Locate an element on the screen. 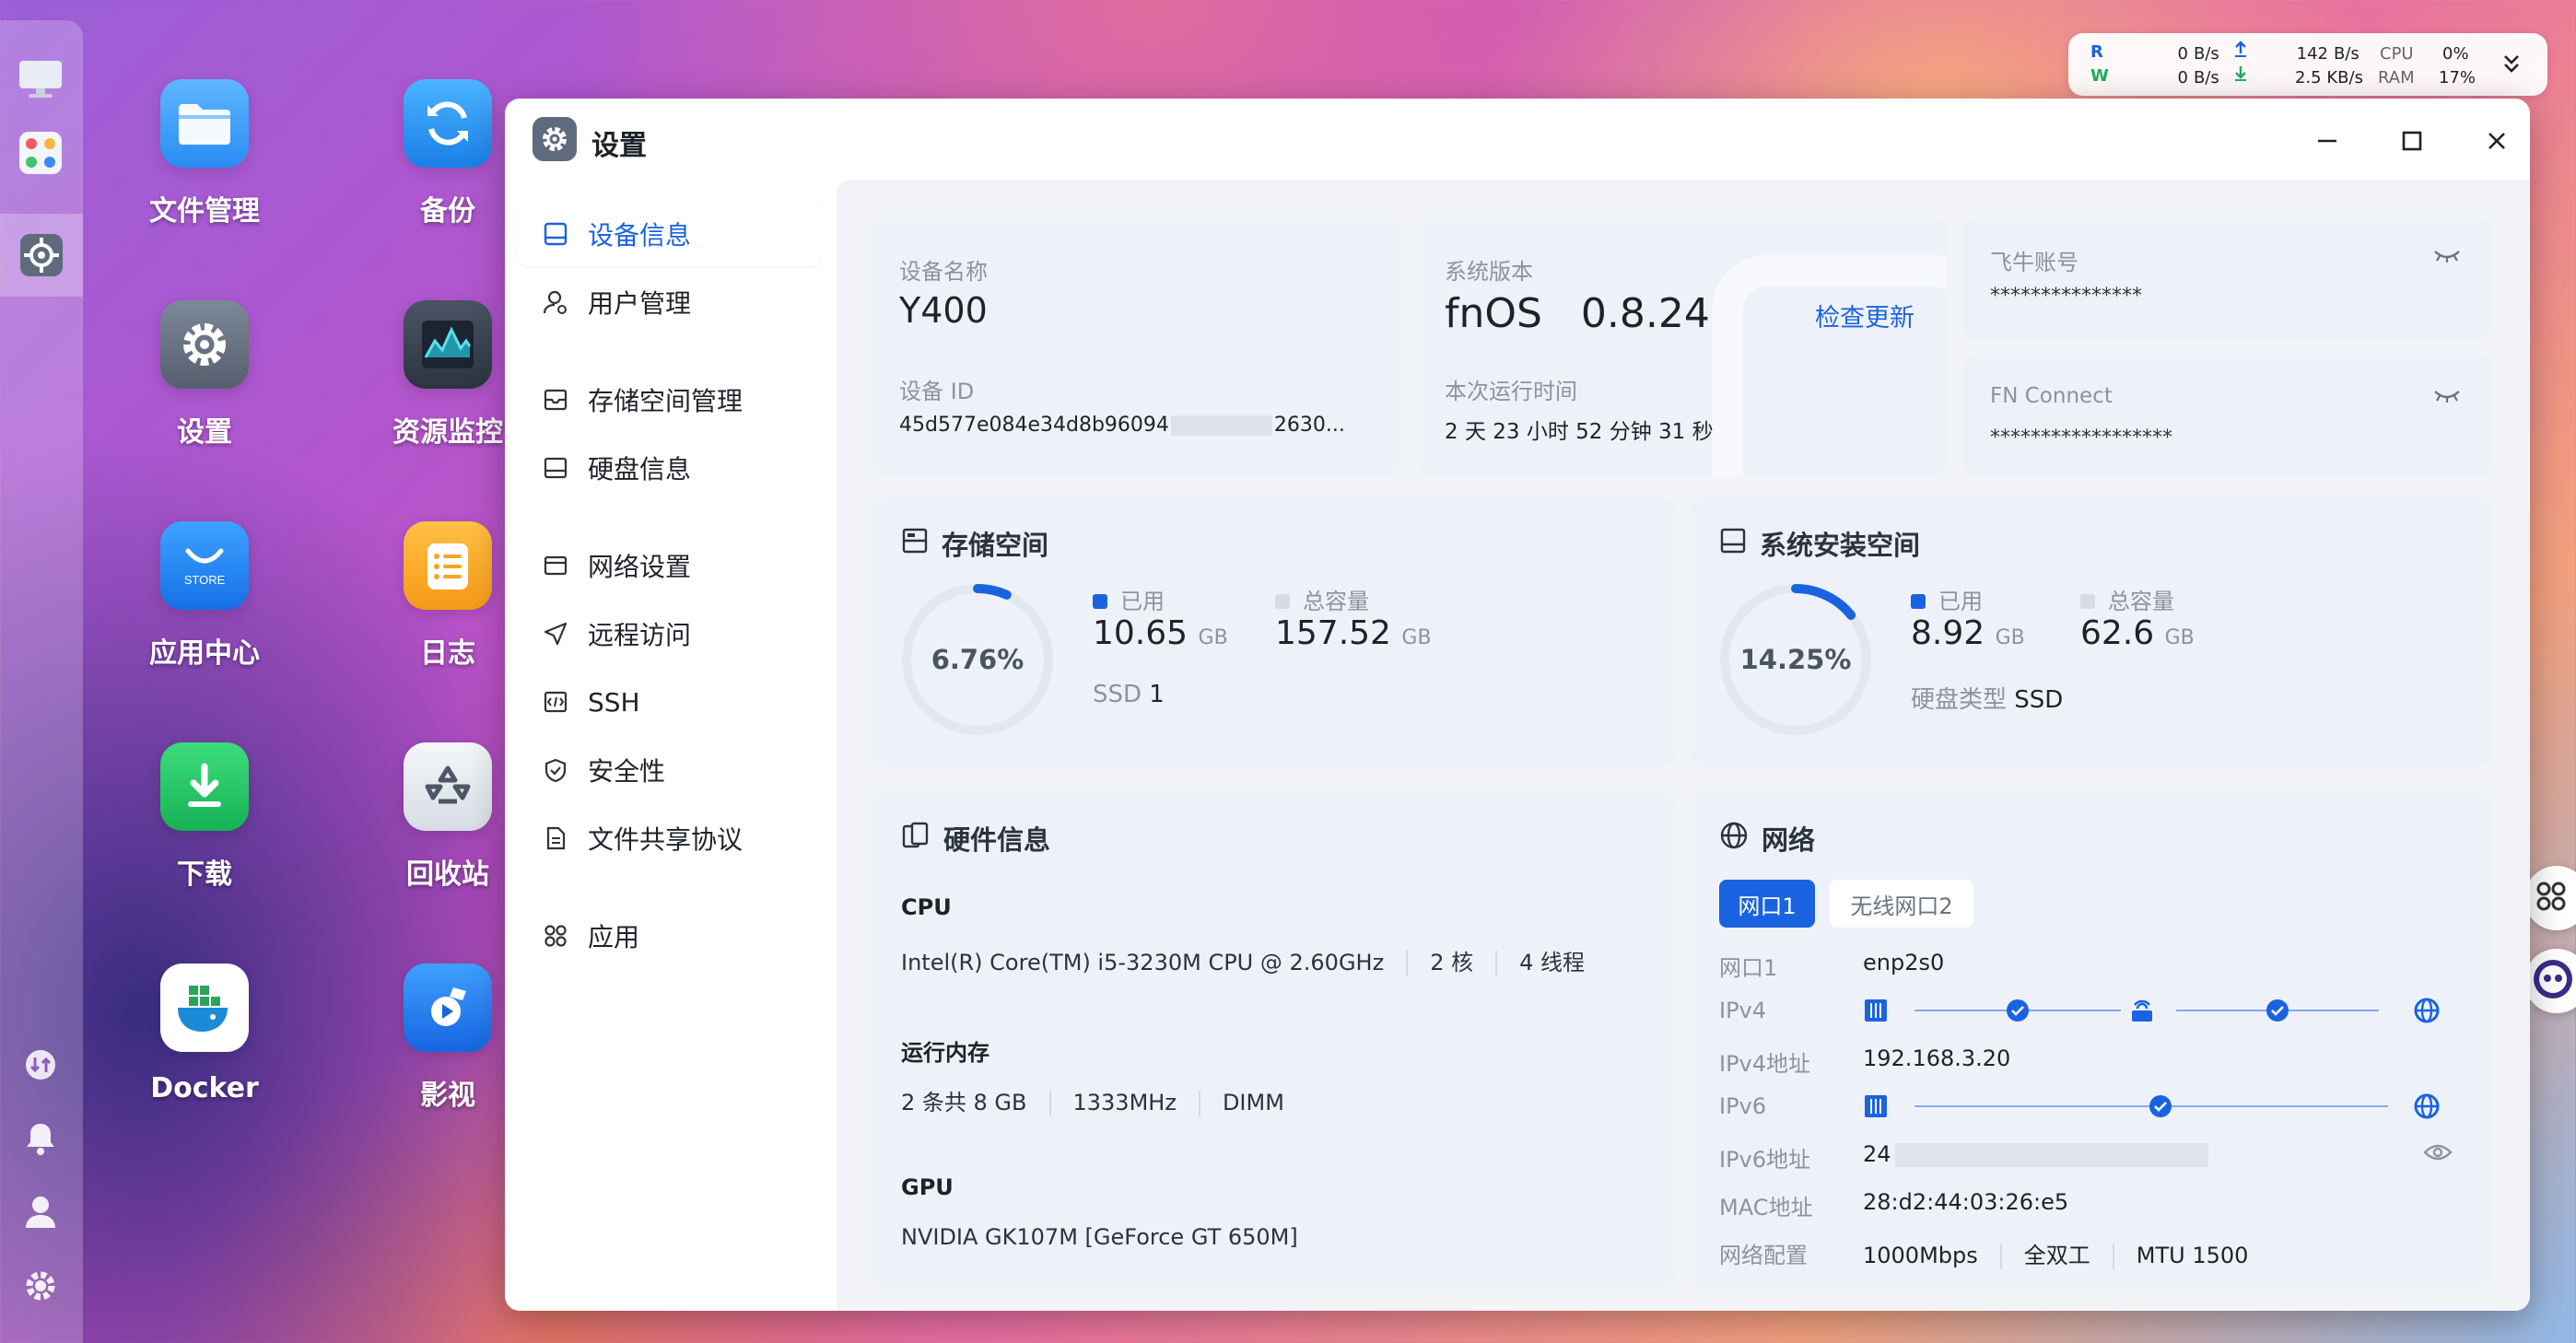 The image size is (2576, 1343). chevron-down-icon is located at coordinates (2511, 66).